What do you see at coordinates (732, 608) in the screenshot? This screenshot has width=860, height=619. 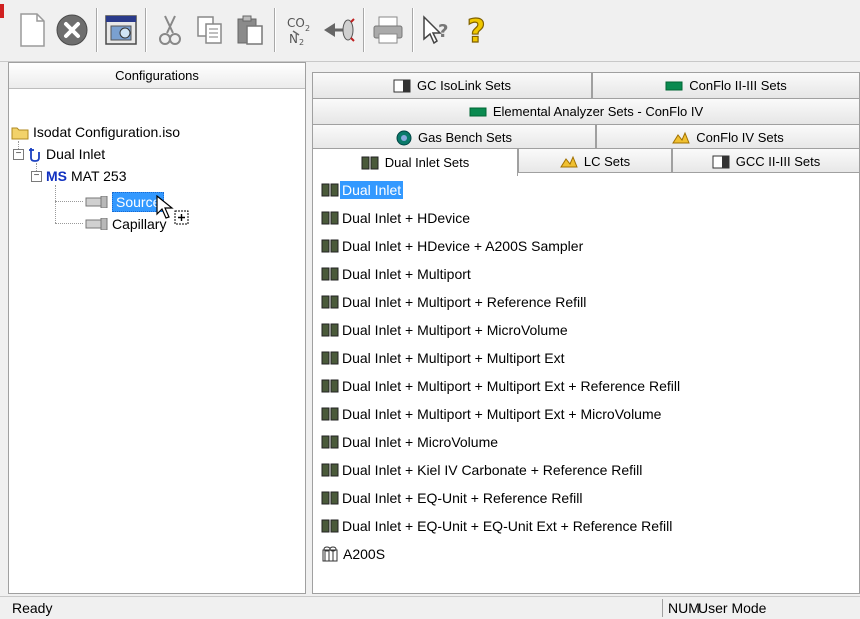 I see `user-mode-indicator: User Mode` at bounding box center [732, 608].